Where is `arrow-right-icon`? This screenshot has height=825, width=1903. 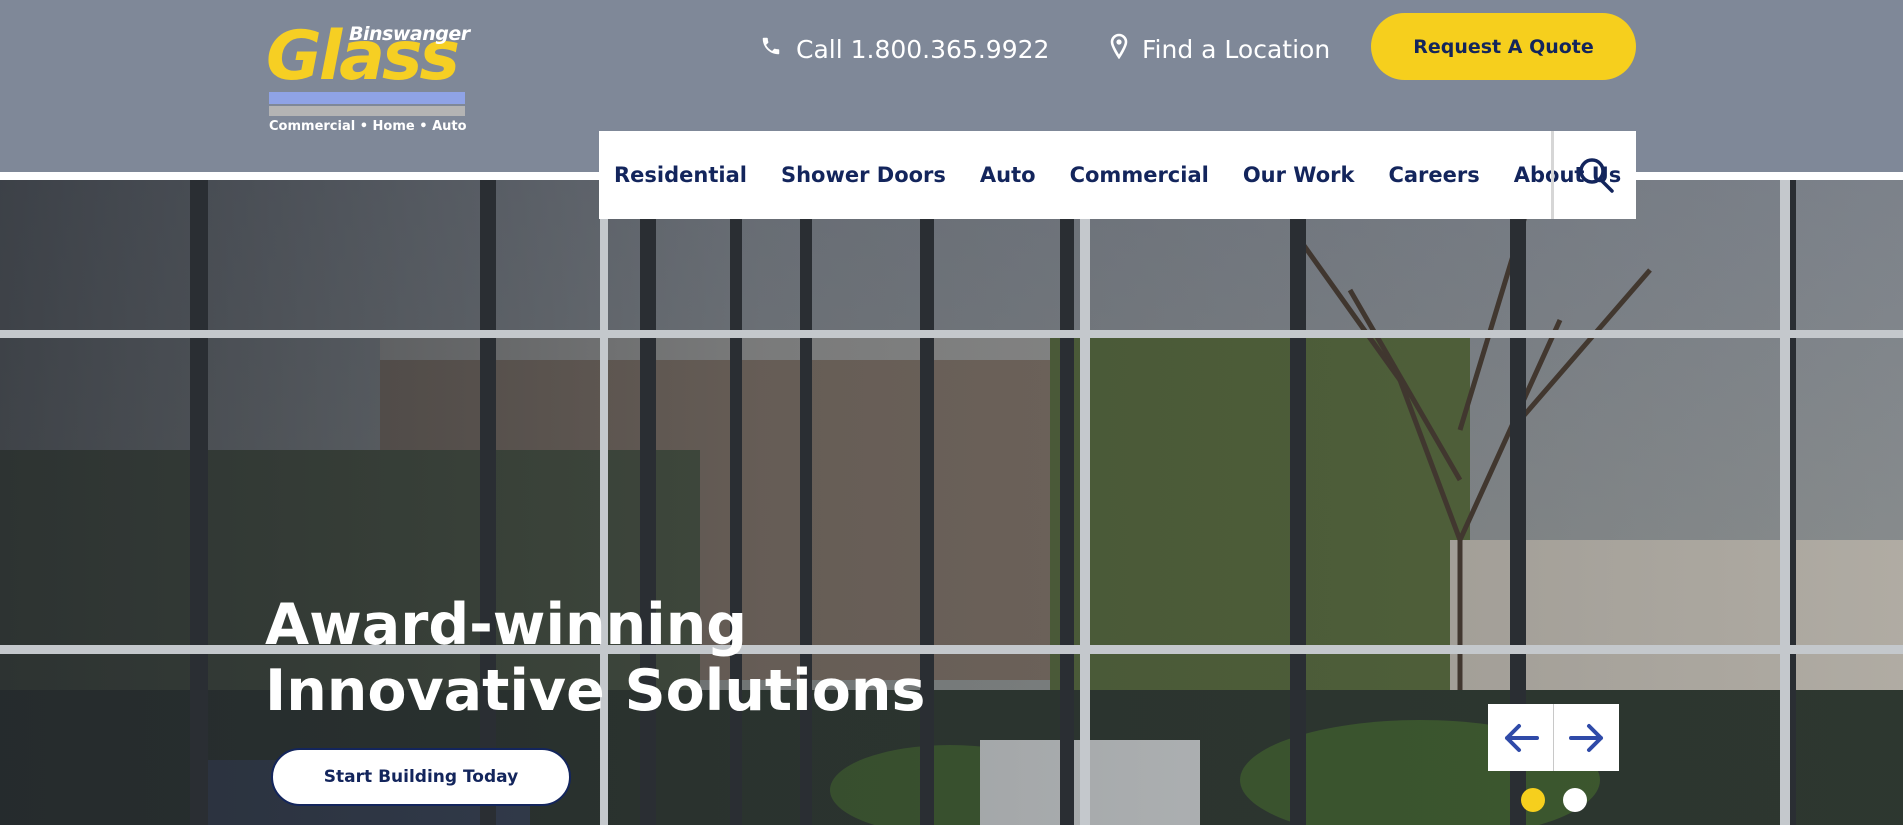
arrow-right-icon is located at coordinates (1585, 737).